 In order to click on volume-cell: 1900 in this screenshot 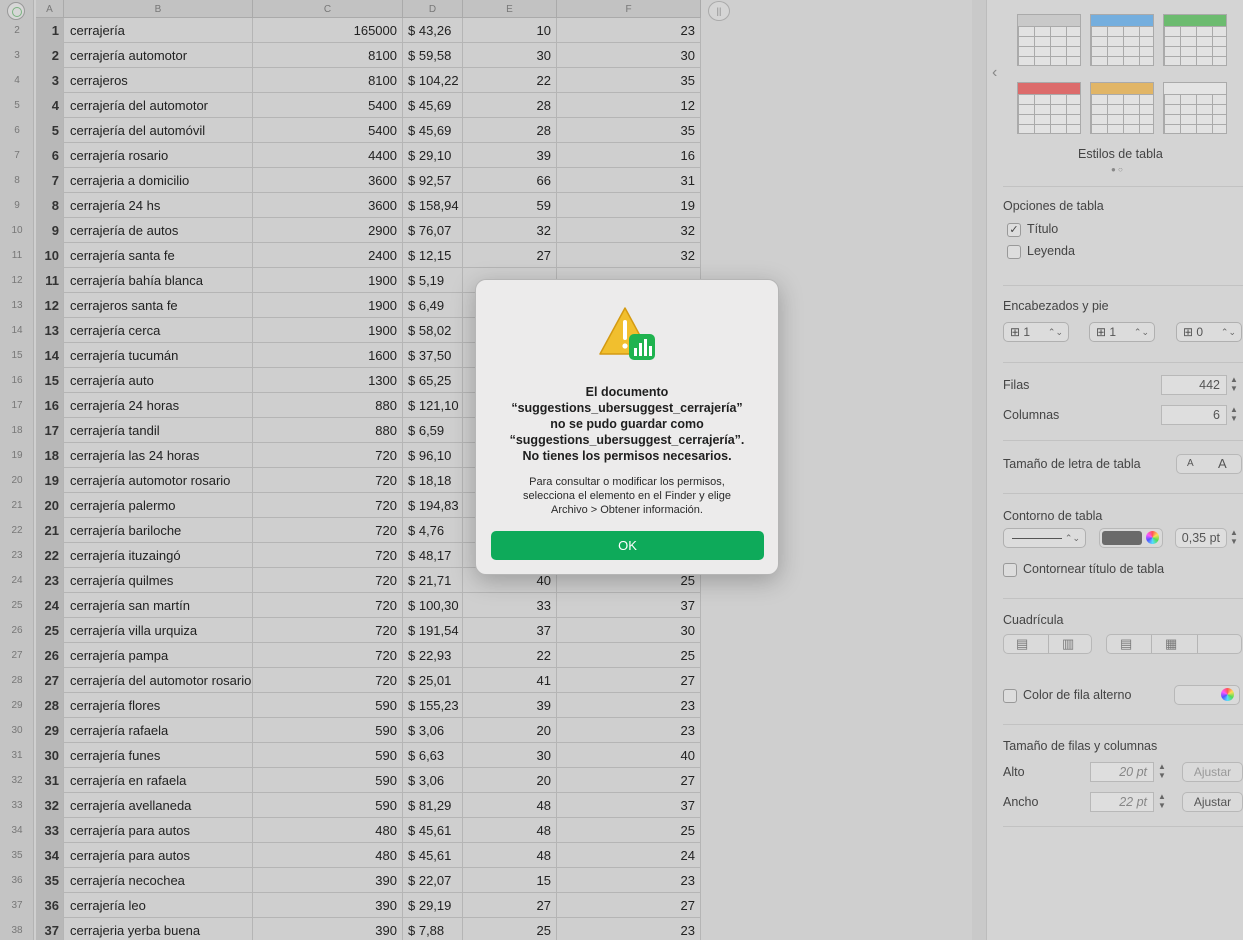, I will do `click(328, 280)`.